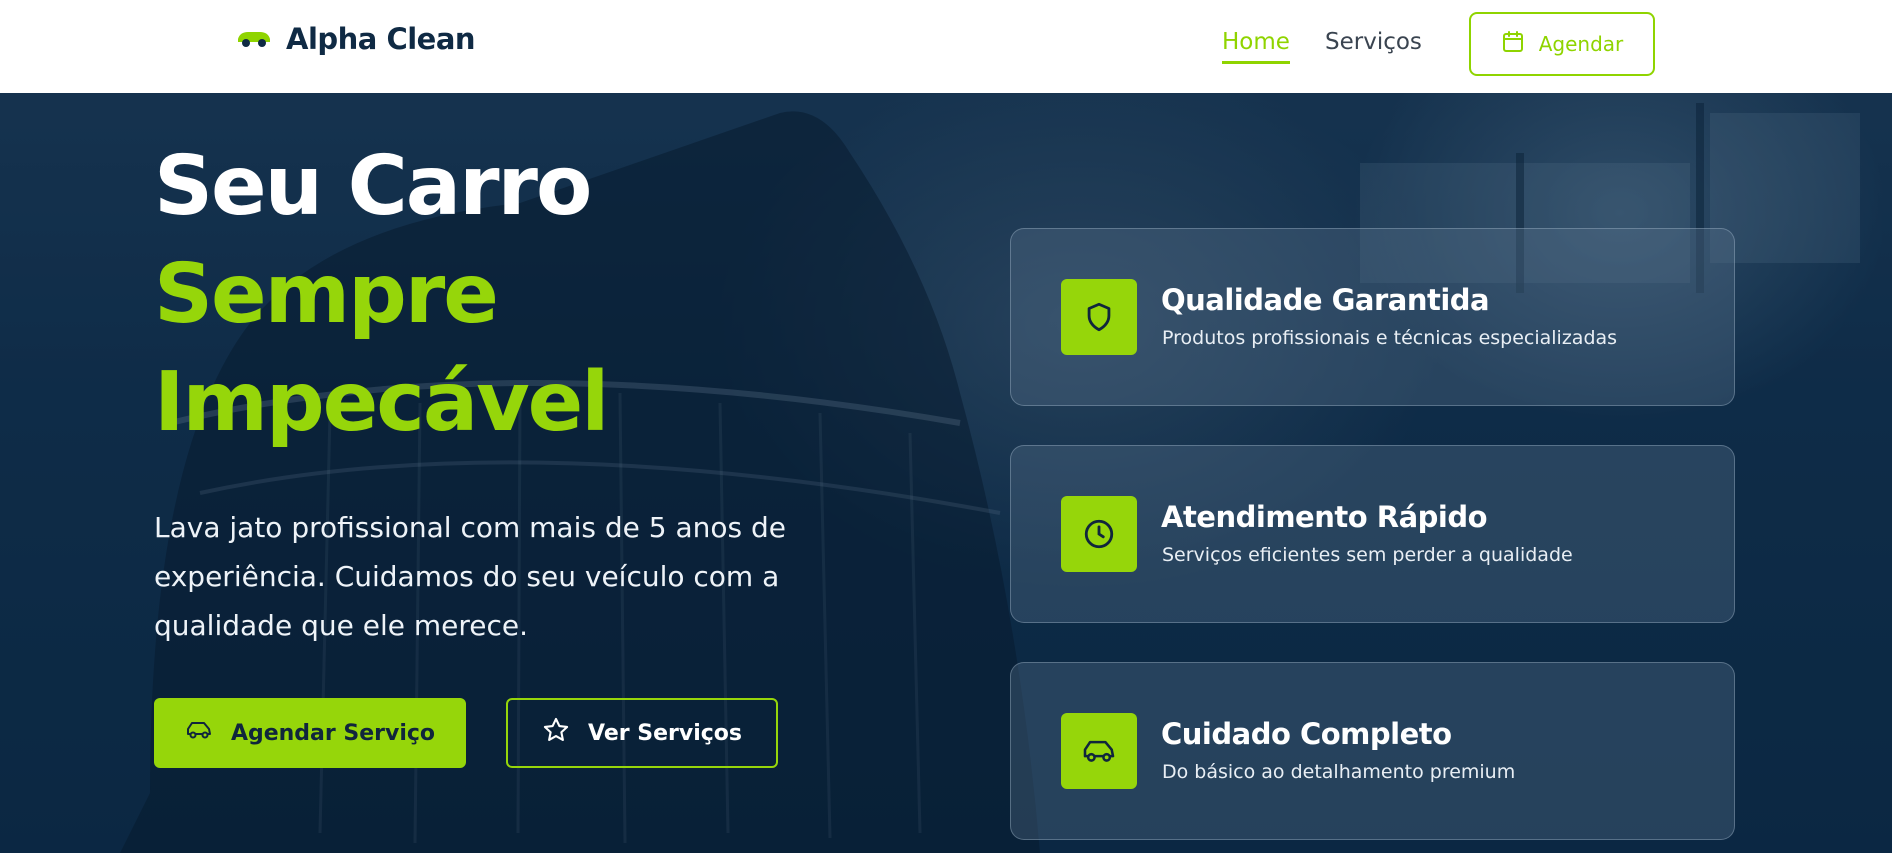 The height and width of the screenshot is (853, 1892). I want to click on site-header: Alpha Clean Home Serviços Agendar, so click(946, 46).